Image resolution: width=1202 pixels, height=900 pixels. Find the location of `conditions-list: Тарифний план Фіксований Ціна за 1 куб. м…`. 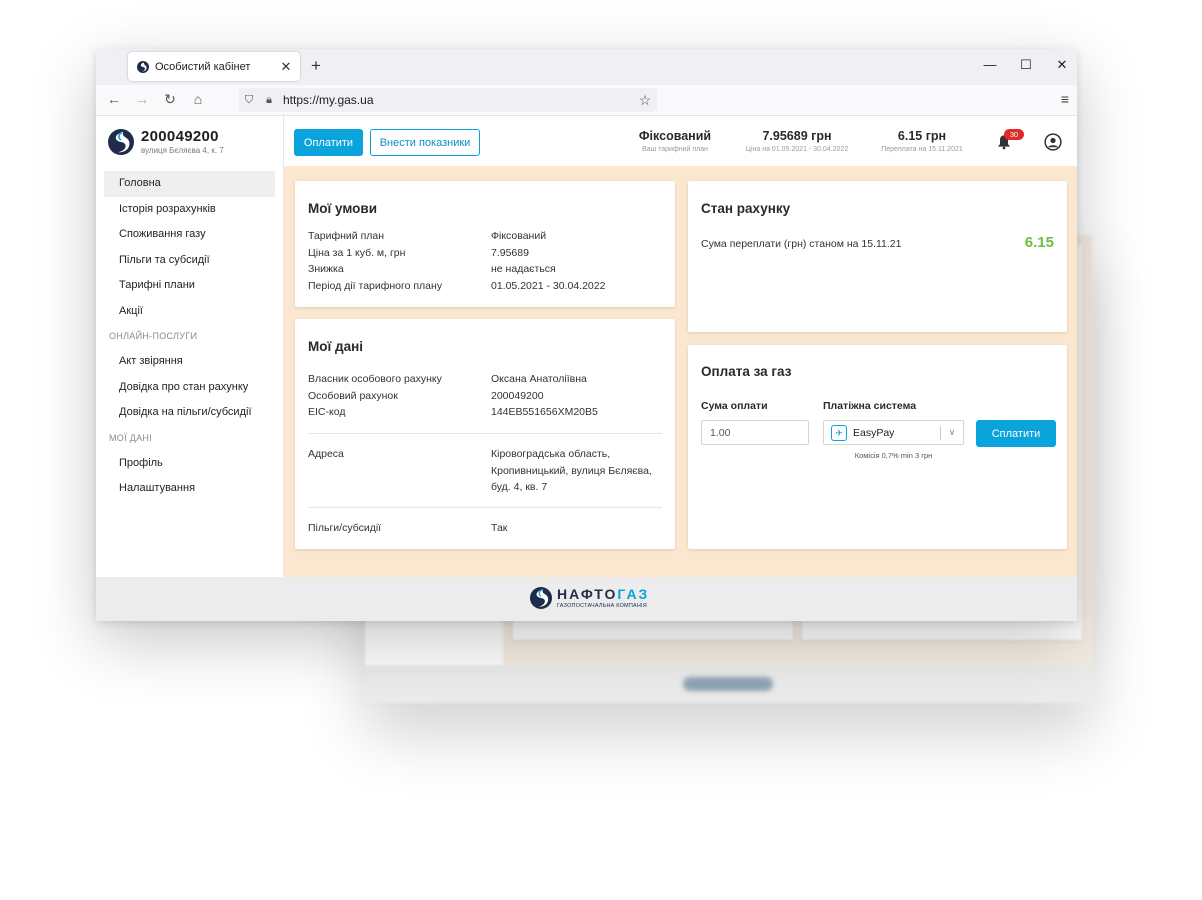

conditions-list: Тарифний план Фіксований Ціна за 1 куб. м… is located at coordinates (456, 261).